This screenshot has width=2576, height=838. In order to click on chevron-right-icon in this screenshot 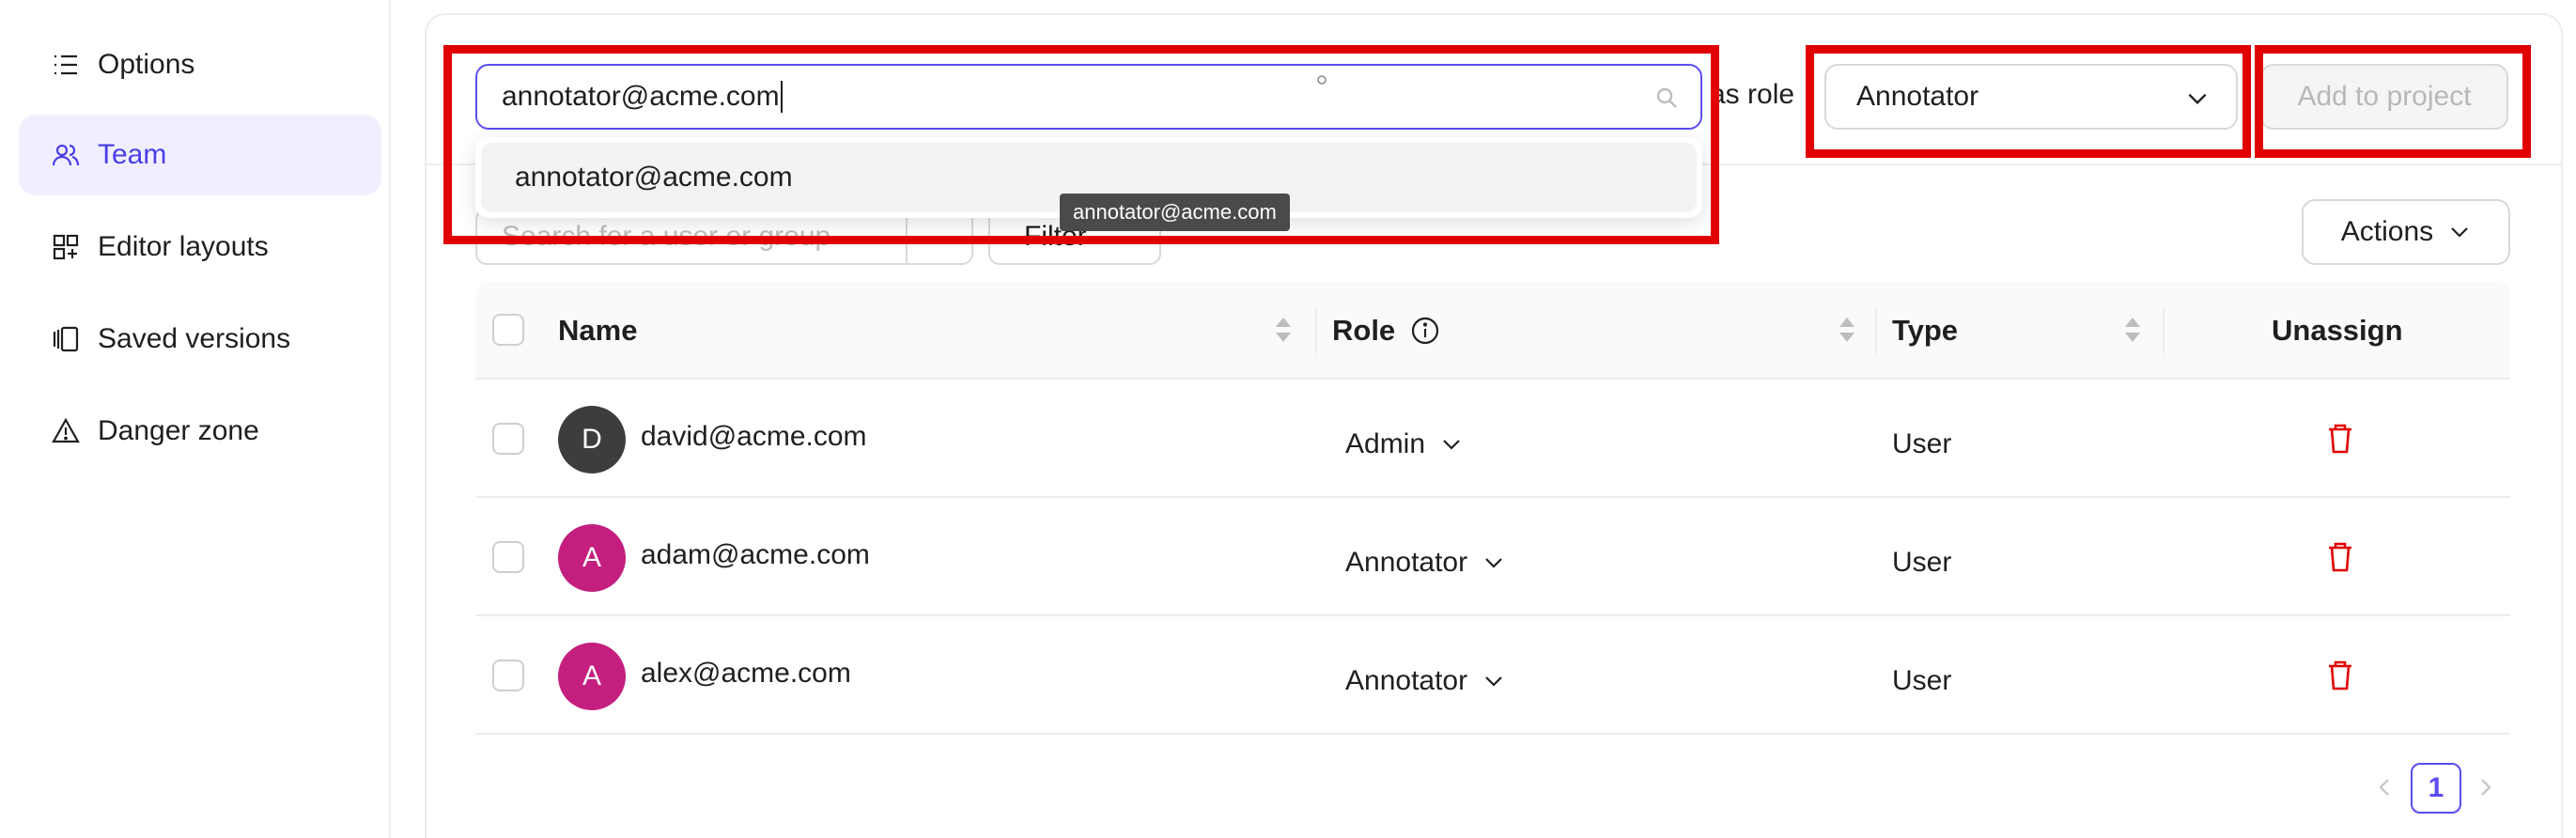, I will do `click(2486, 787)`.